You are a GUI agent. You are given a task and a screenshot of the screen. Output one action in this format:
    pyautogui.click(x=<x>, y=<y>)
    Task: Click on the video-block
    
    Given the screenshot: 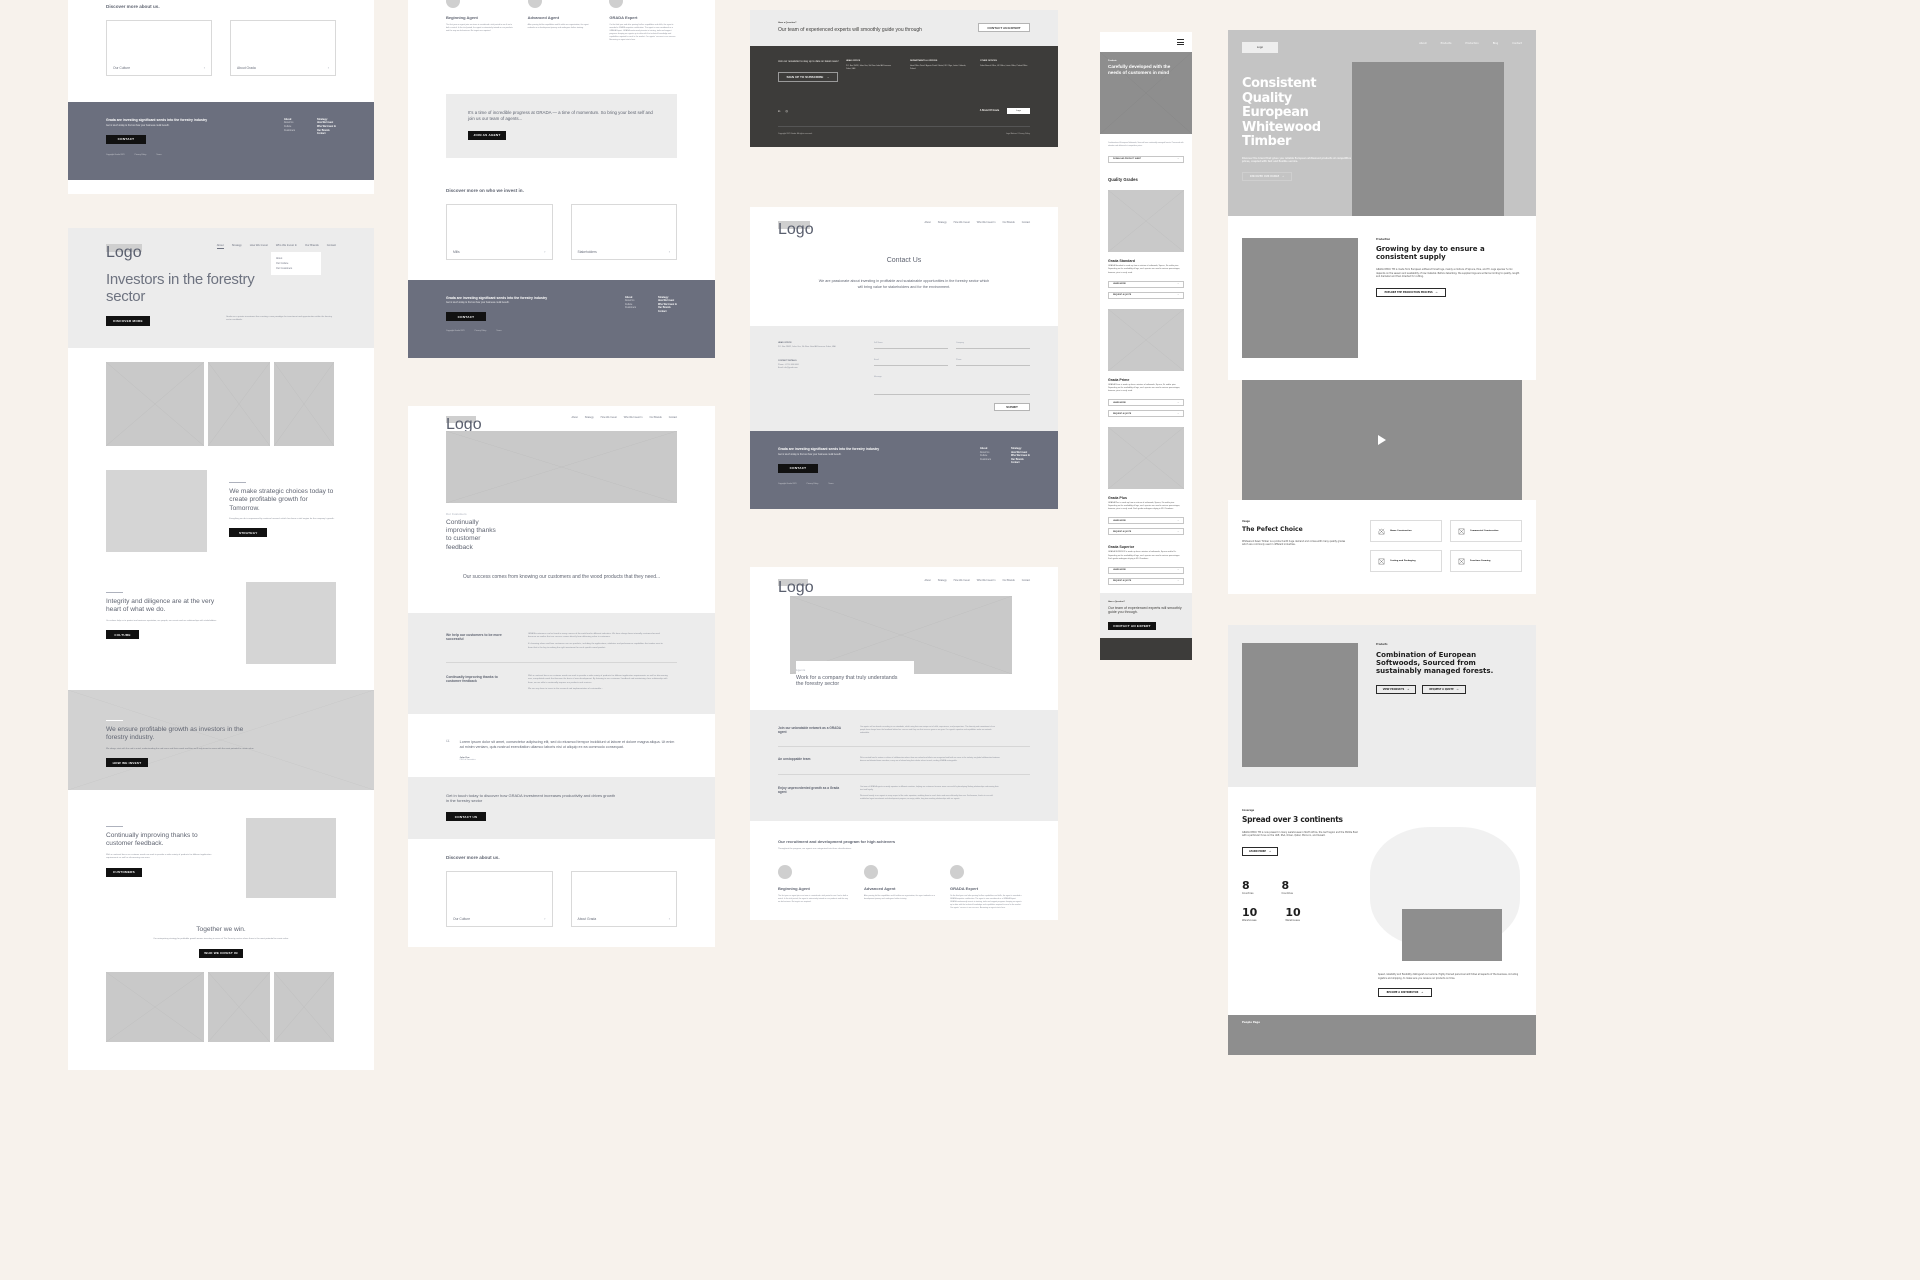 What is the action you would take?
    pyautogui.click(x=1382, y=440)
    